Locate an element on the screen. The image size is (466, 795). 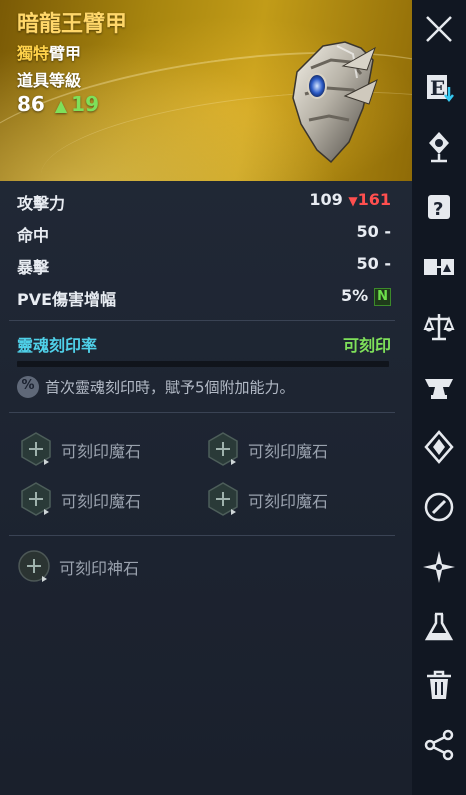
flask-icon is located at coordinates (439, 626).